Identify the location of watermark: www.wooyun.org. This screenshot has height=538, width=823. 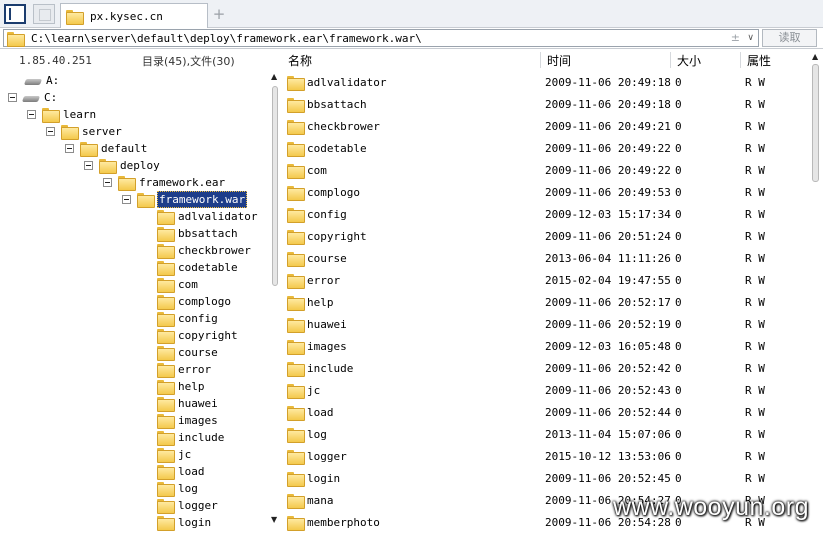
(711, 507).